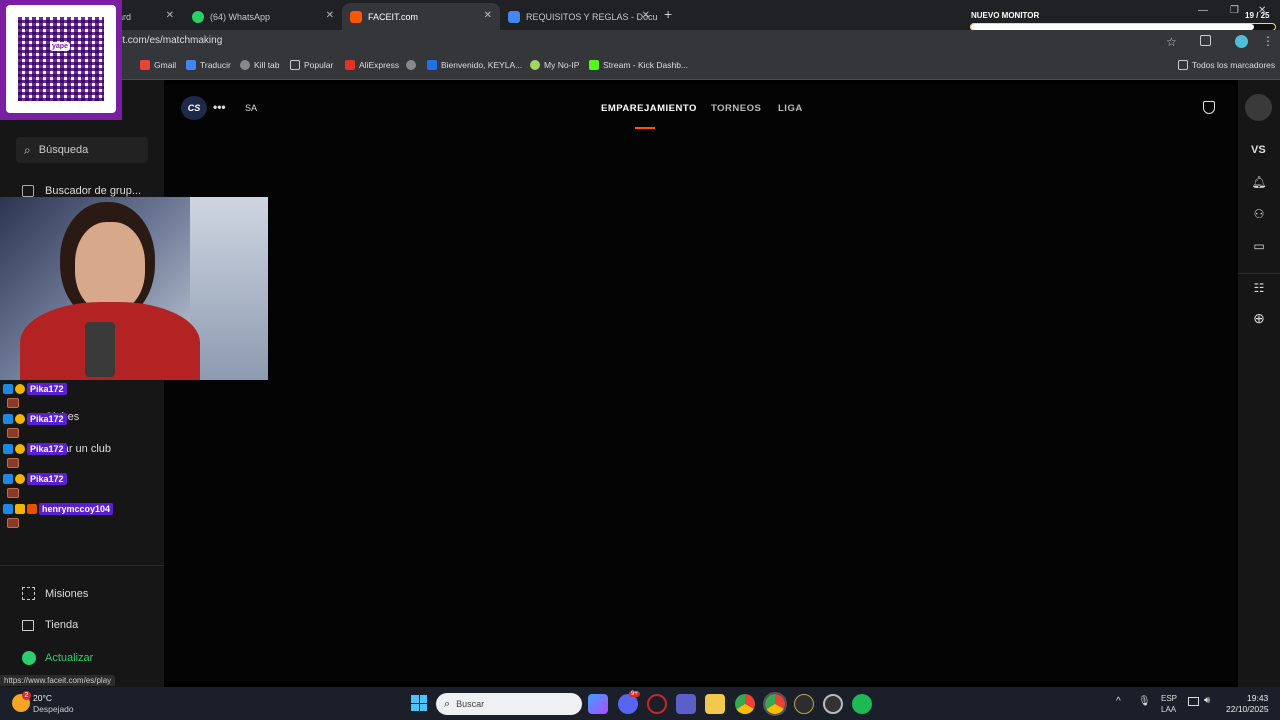 This screenshot has width=1280, height=720. Describe the element at coordinates (60, 46) in the screenshot. I see `yape-logo: yape` at that location.